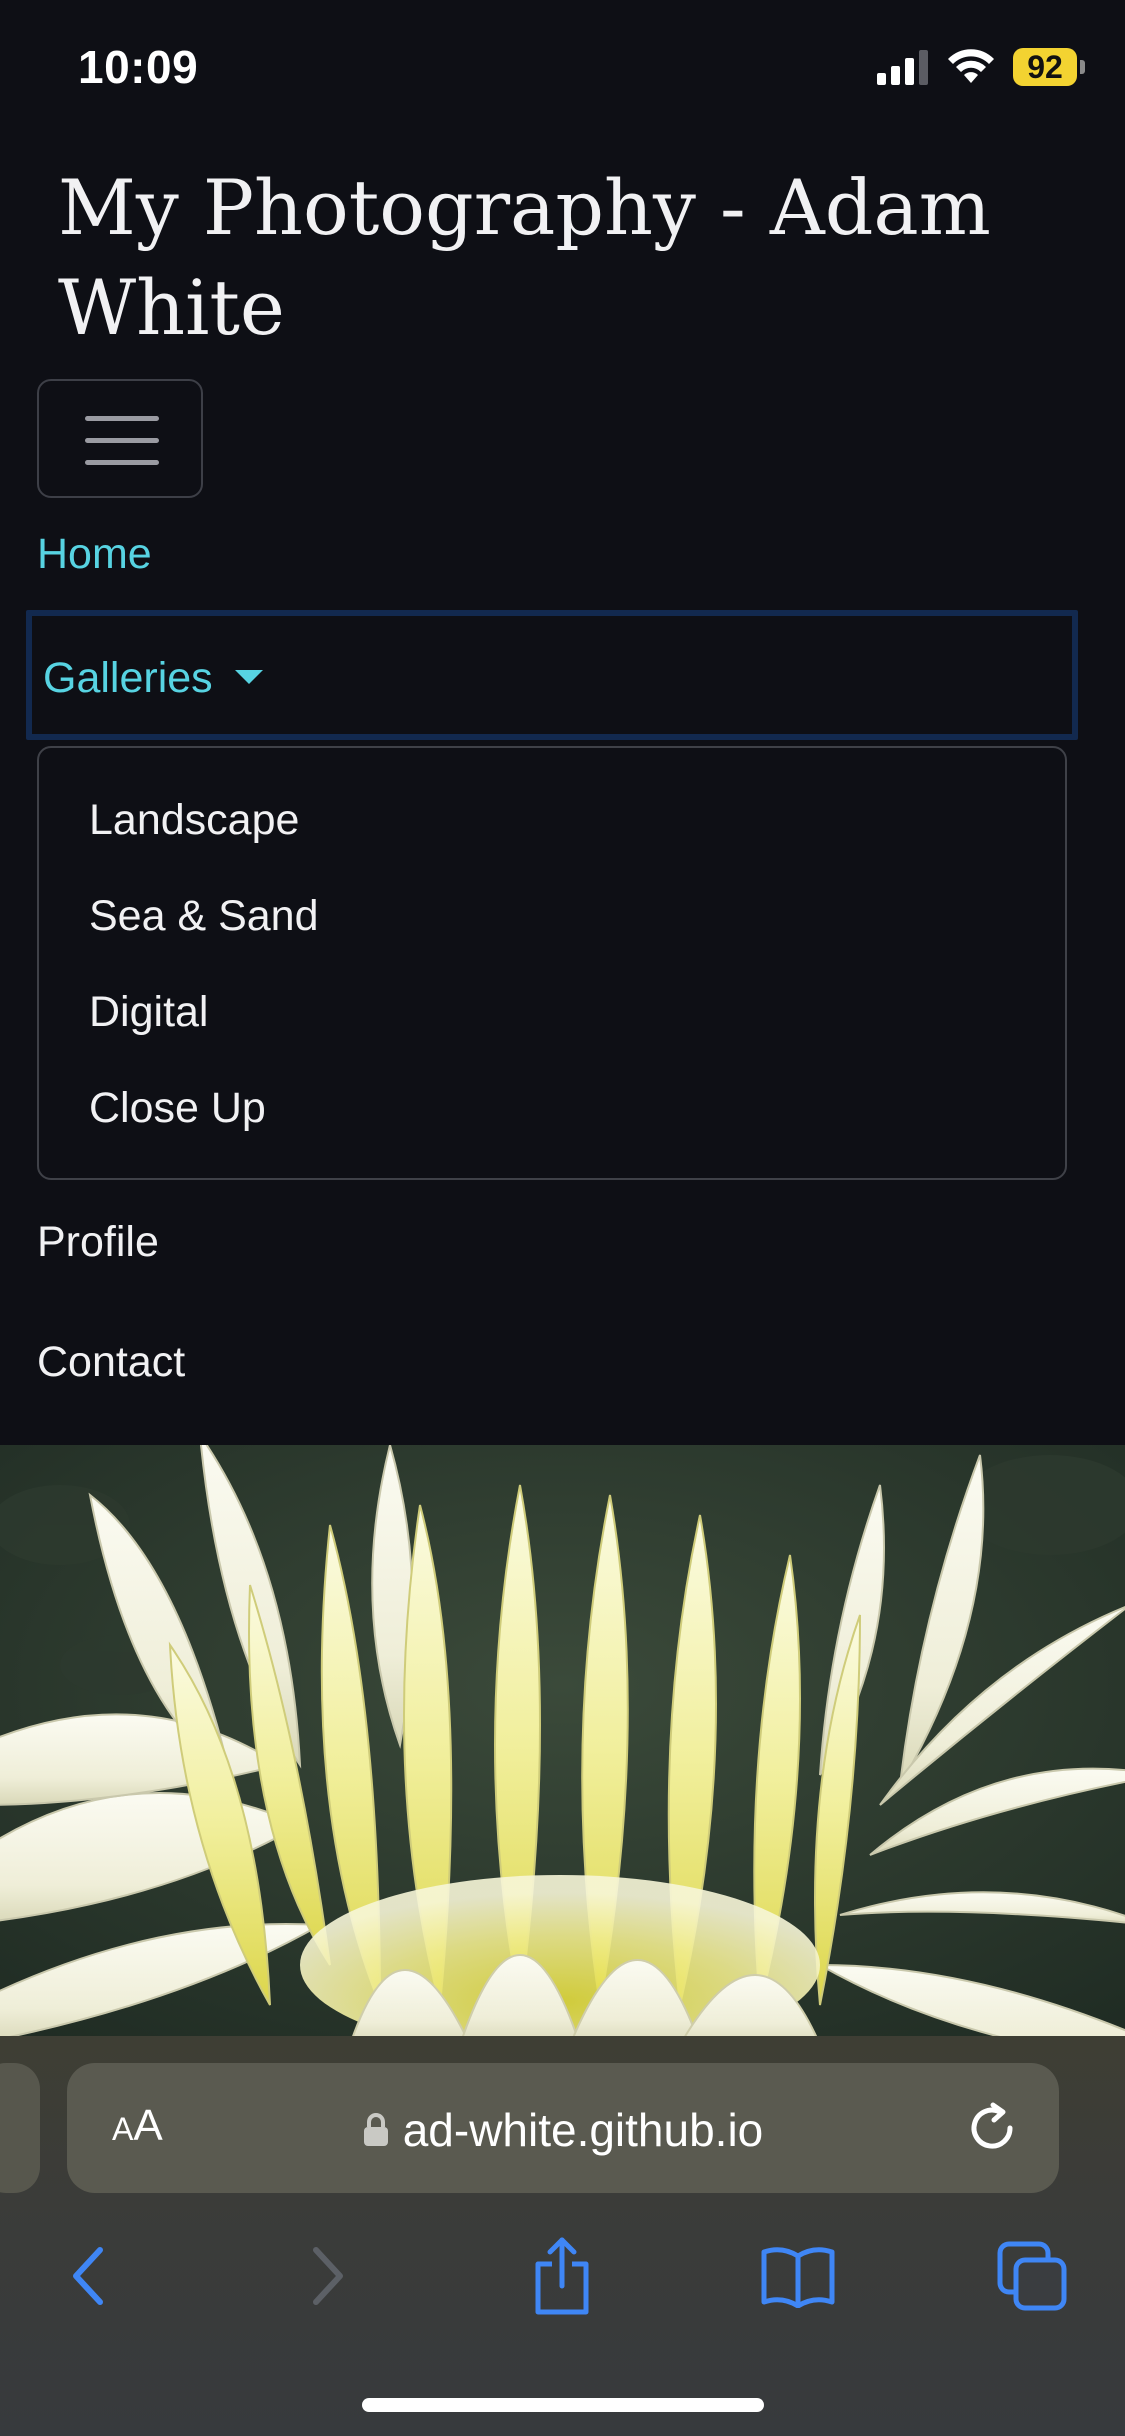 The width and height of the screenshot is (1125, 2436). I want to click on share-button, so click(562, 2276).